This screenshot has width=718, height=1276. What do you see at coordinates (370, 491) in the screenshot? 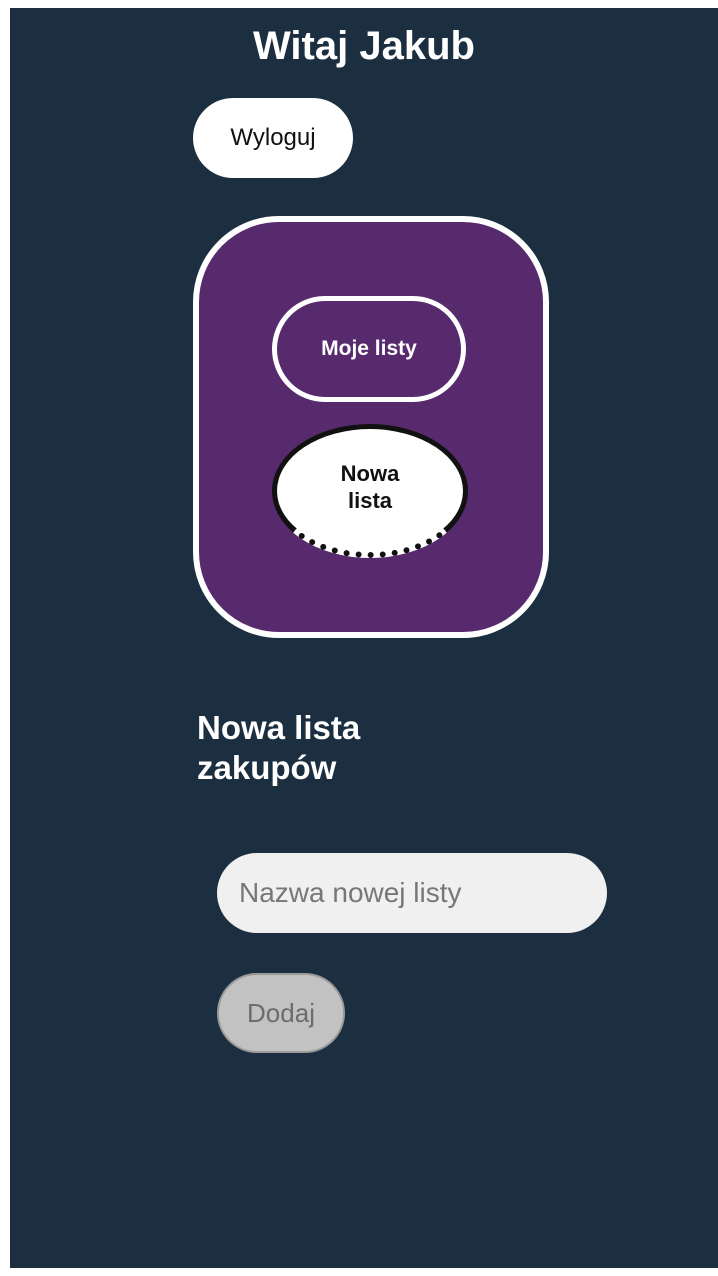
I see `new-list-button: Nowa lista` at bounding box center [370, 491].